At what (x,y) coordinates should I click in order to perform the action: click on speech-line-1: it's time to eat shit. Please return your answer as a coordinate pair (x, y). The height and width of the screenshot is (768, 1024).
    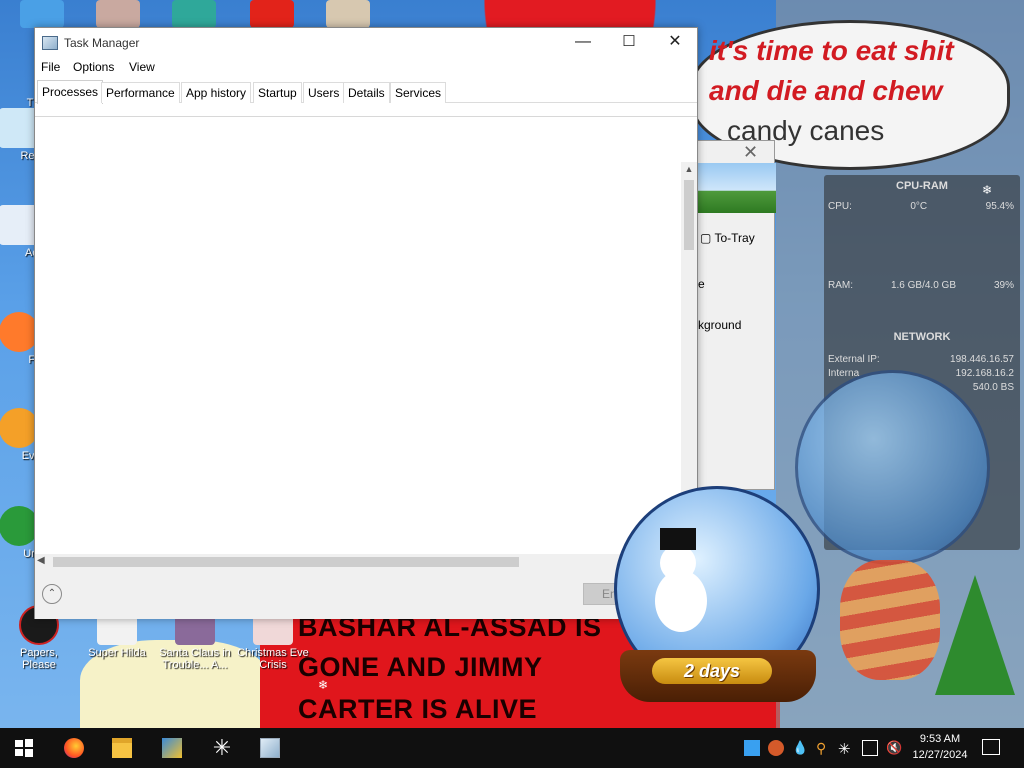
    Looking at the image, I should click on (831, 50).